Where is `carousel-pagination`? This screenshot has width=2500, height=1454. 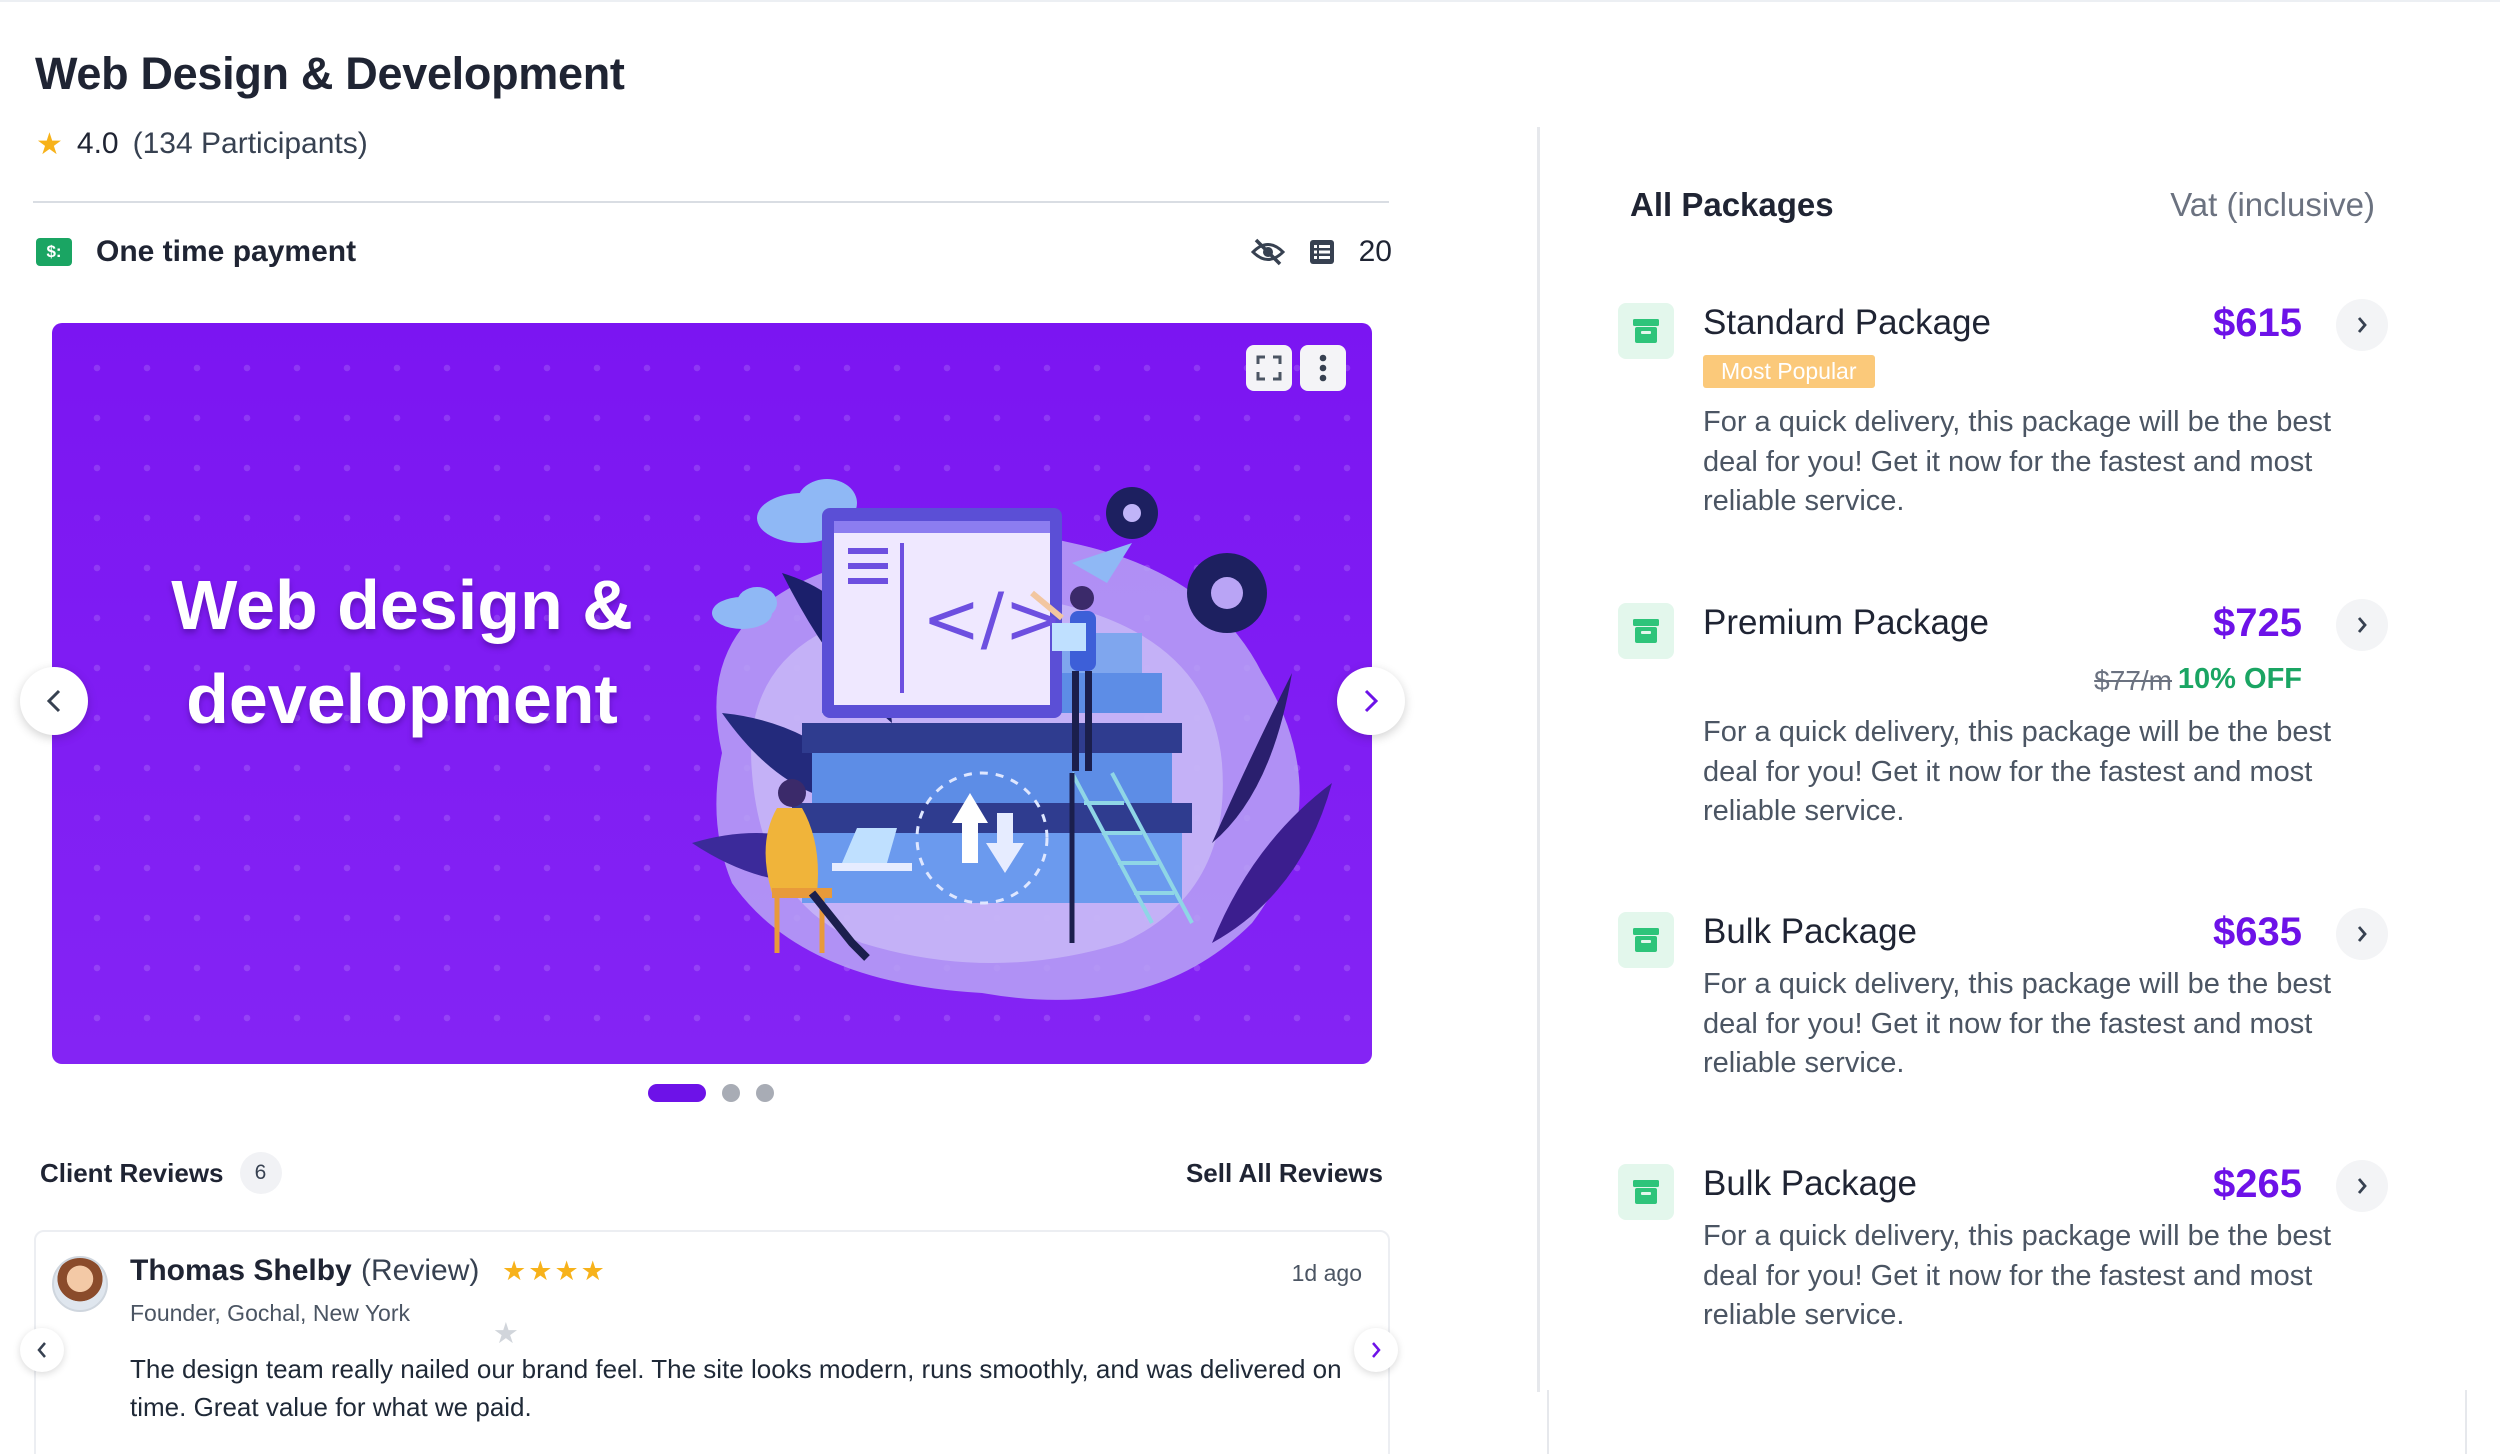 carousel-pagination is located at coordinates (711, 1093).